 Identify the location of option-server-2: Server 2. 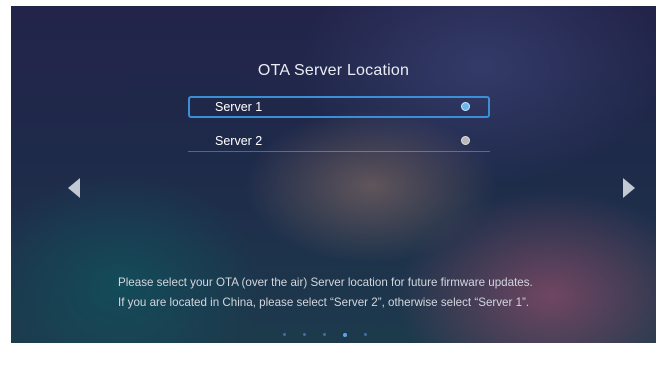
(339, 141).